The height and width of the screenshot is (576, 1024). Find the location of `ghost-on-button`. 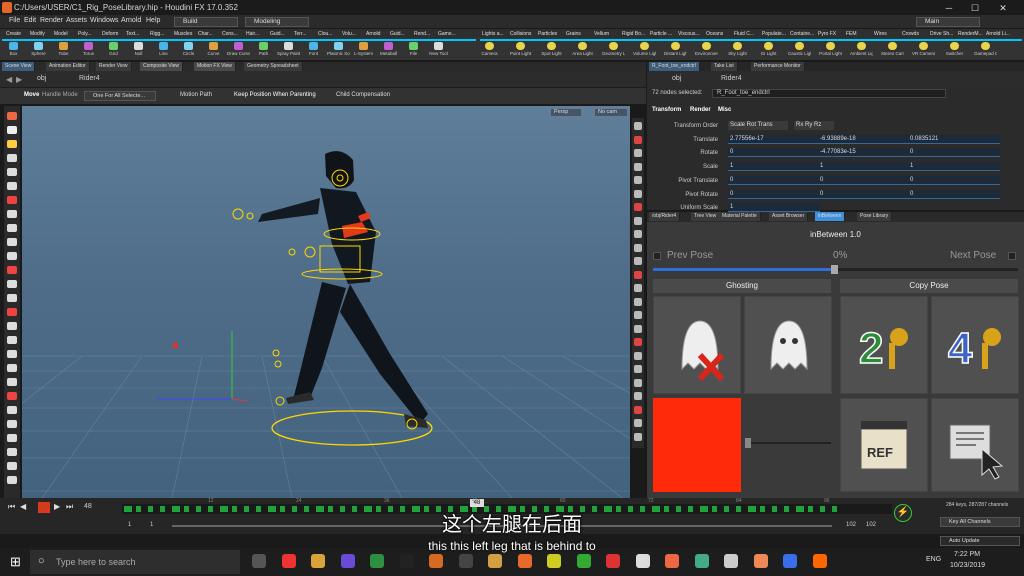

ghost-on-button is located at coordinates (788, 345).